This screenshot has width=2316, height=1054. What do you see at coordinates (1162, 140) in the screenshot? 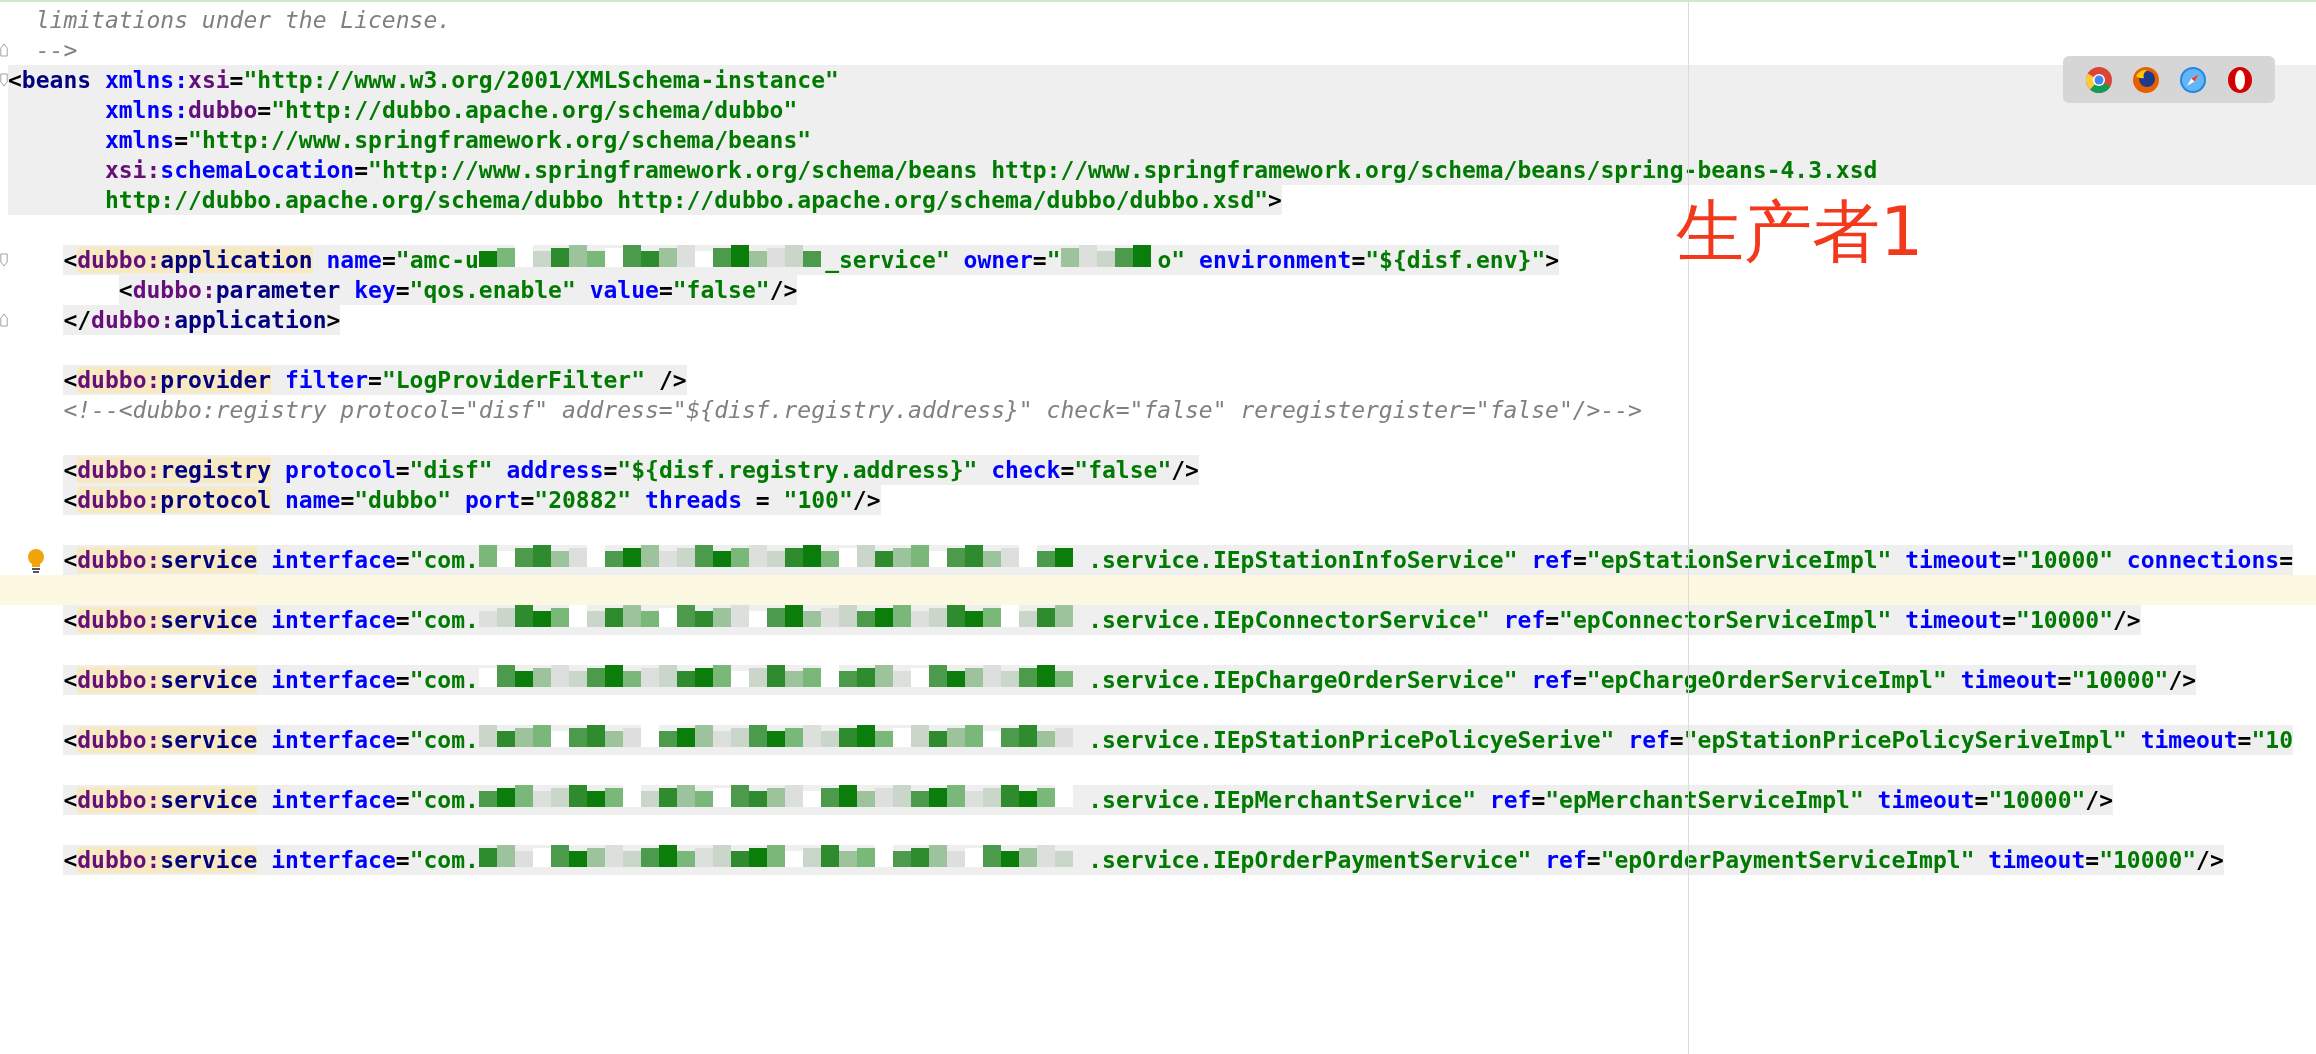
I see `code-text: xmlns="http://www.springframework.org/schema/beans"` at bounding box center [1162, 140].